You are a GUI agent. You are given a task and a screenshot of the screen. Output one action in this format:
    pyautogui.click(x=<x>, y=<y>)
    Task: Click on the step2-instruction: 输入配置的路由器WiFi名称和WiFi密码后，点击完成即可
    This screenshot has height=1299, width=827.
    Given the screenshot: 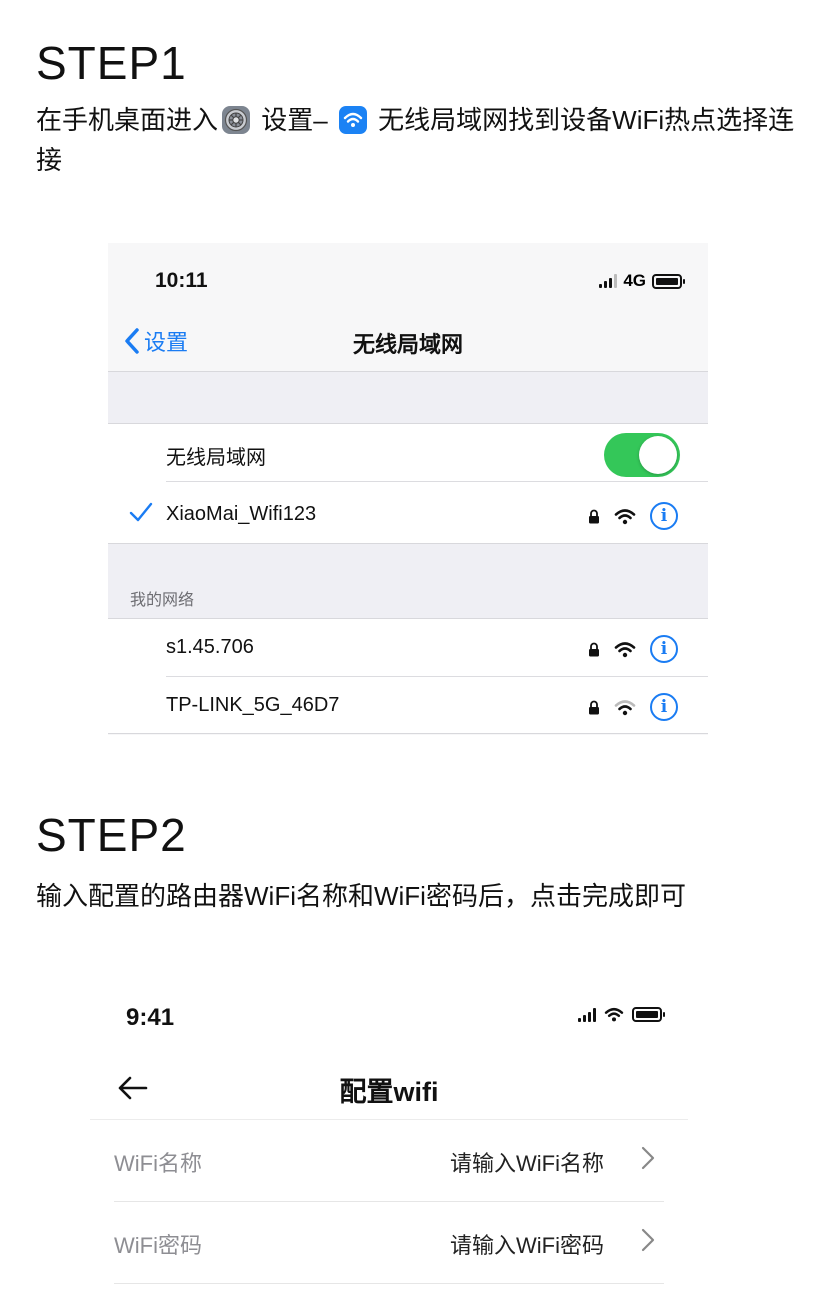 What is the action you would take?
    pyautogui.click(x=361, y=896)
    